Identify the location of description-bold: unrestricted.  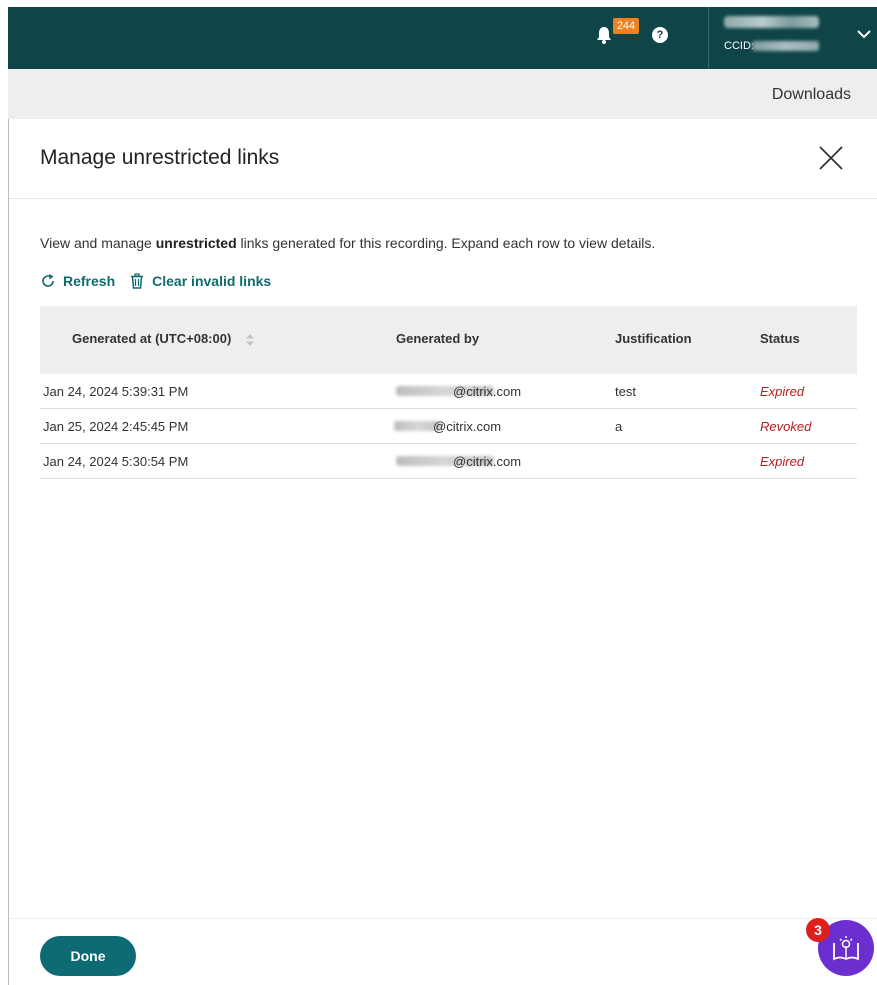
(196, 243).